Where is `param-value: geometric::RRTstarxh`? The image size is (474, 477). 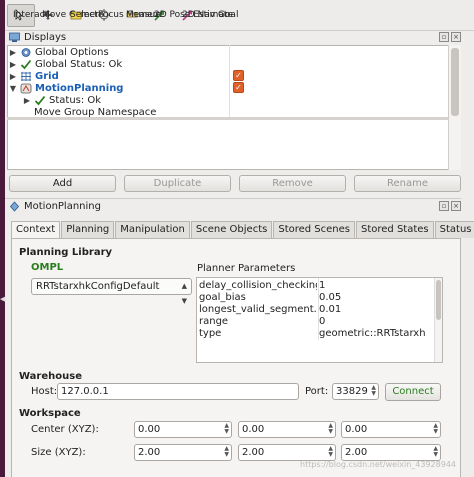 param-value: geometric::RRTstarxh is located at coordinates (375, 334).